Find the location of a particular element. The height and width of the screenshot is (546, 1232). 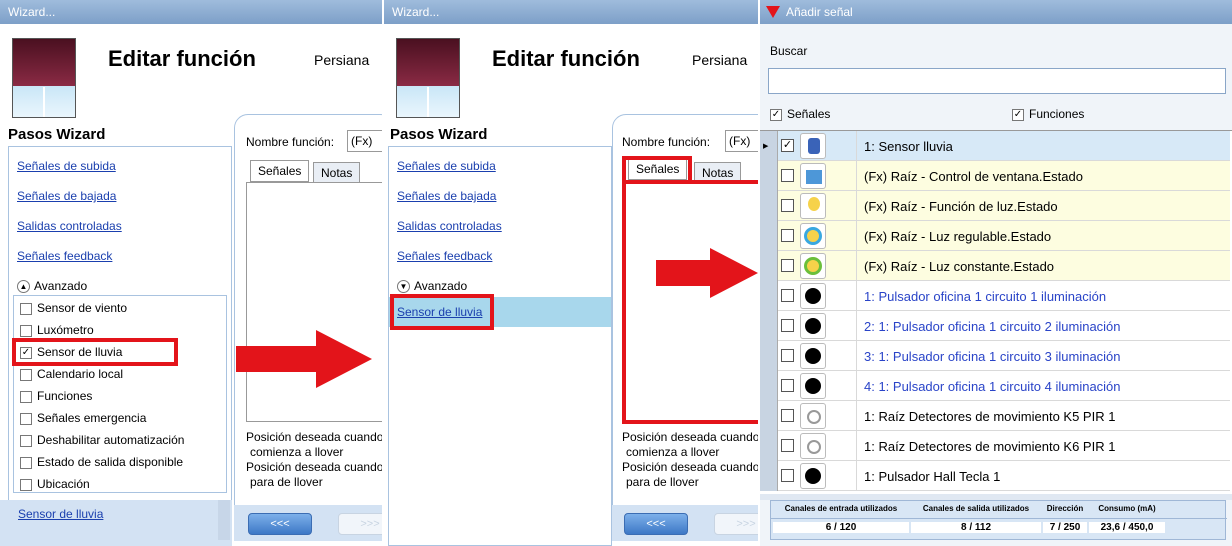

signal-row: (Fx) Raíz - Control de ventana.Estado is located at coordinates (995, 176).